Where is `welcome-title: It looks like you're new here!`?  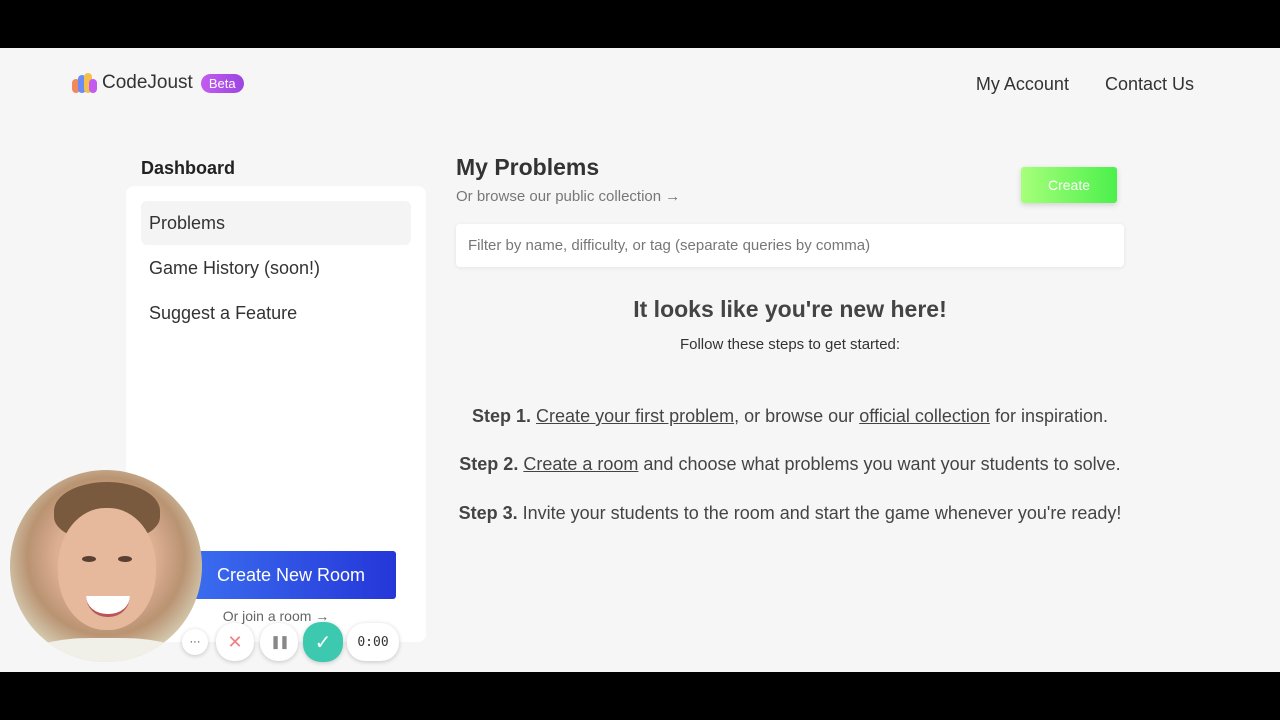 welcome-title: It looks like you're new here! is located at coordinates (790, 309).